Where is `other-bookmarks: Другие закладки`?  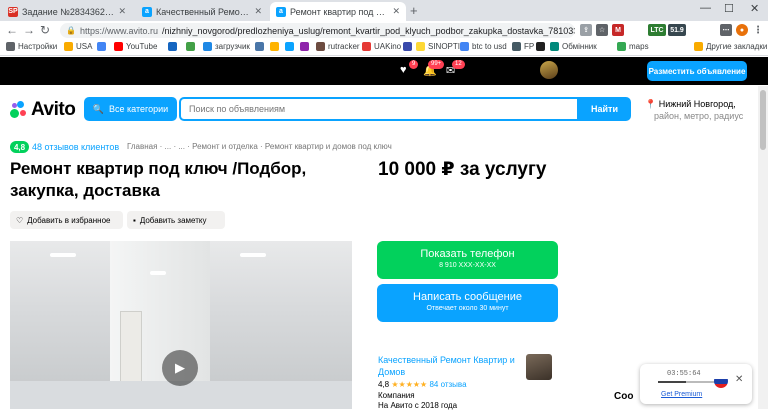 other-bookmarks: Другие закладки is located at coordinates (730, 46).